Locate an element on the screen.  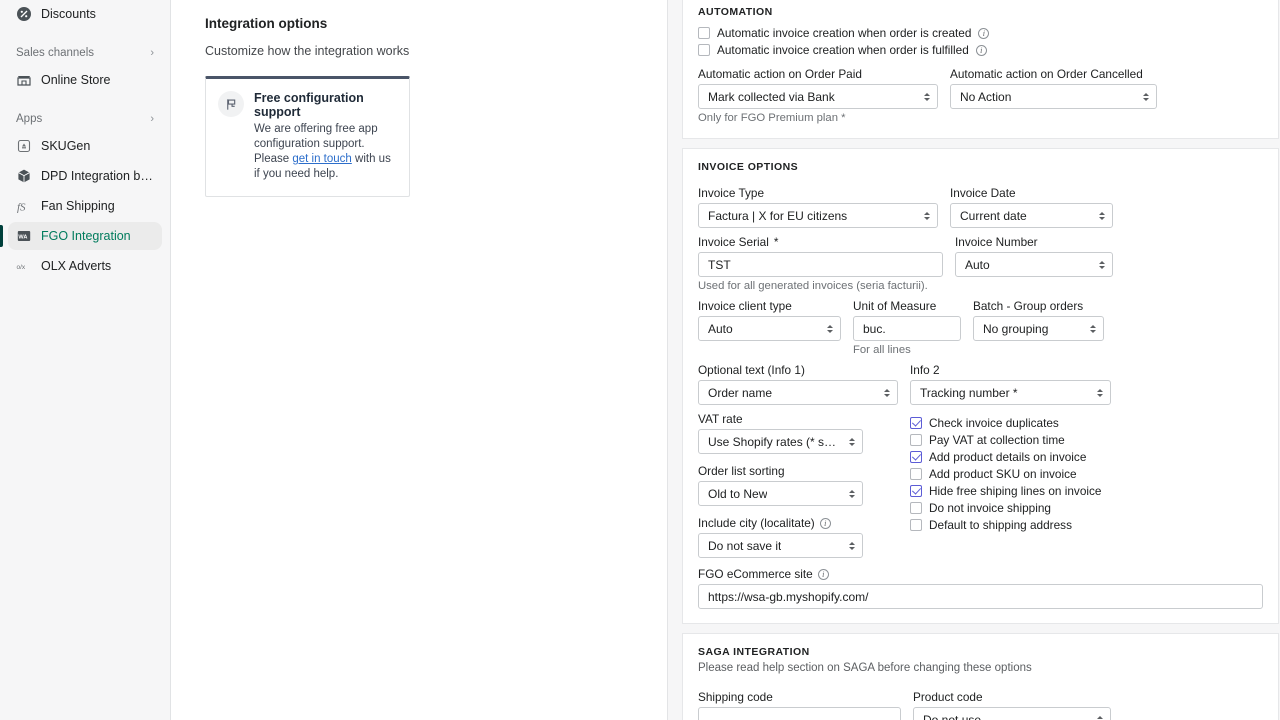
hide-free-shipping-row: Hide free shiping lines on invoice is located at coordinates (1010, 491).